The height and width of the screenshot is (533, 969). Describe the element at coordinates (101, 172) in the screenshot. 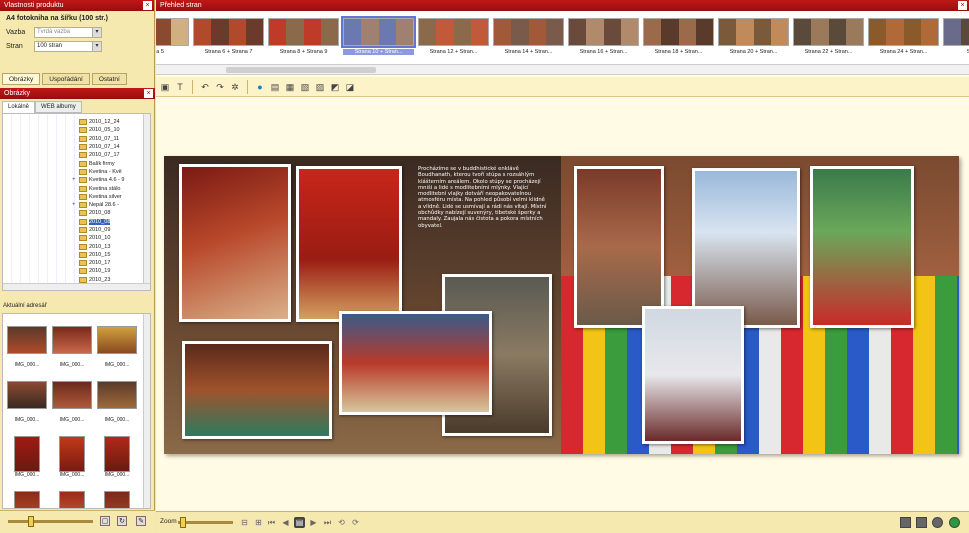

I see `tree-folder-item: Kvetina - Kvě` at that location.